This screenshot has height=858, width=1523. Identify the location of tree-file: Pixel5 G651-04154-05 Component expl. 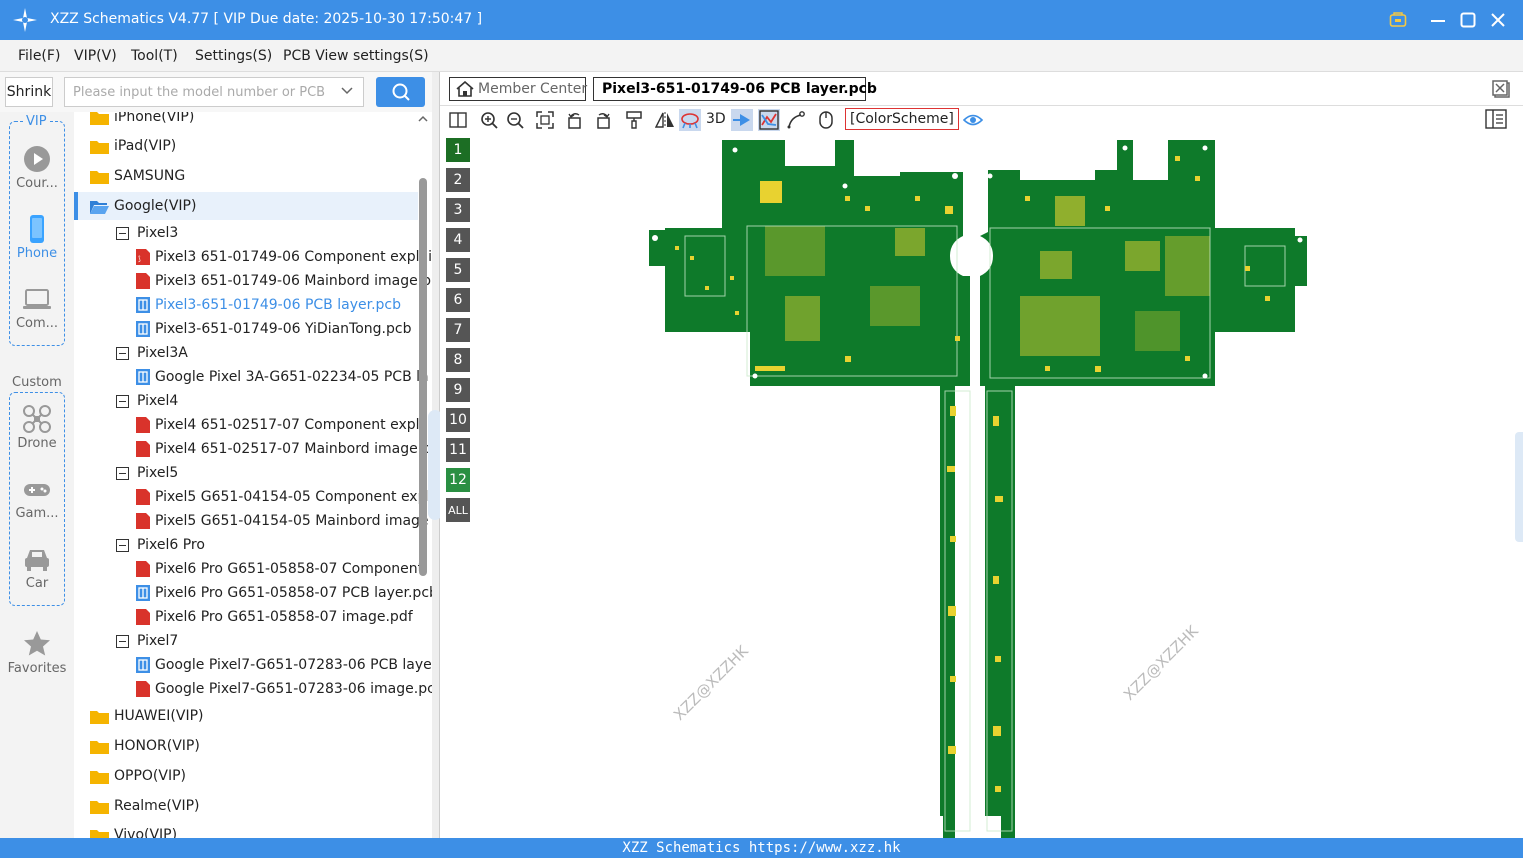
(284, 497).